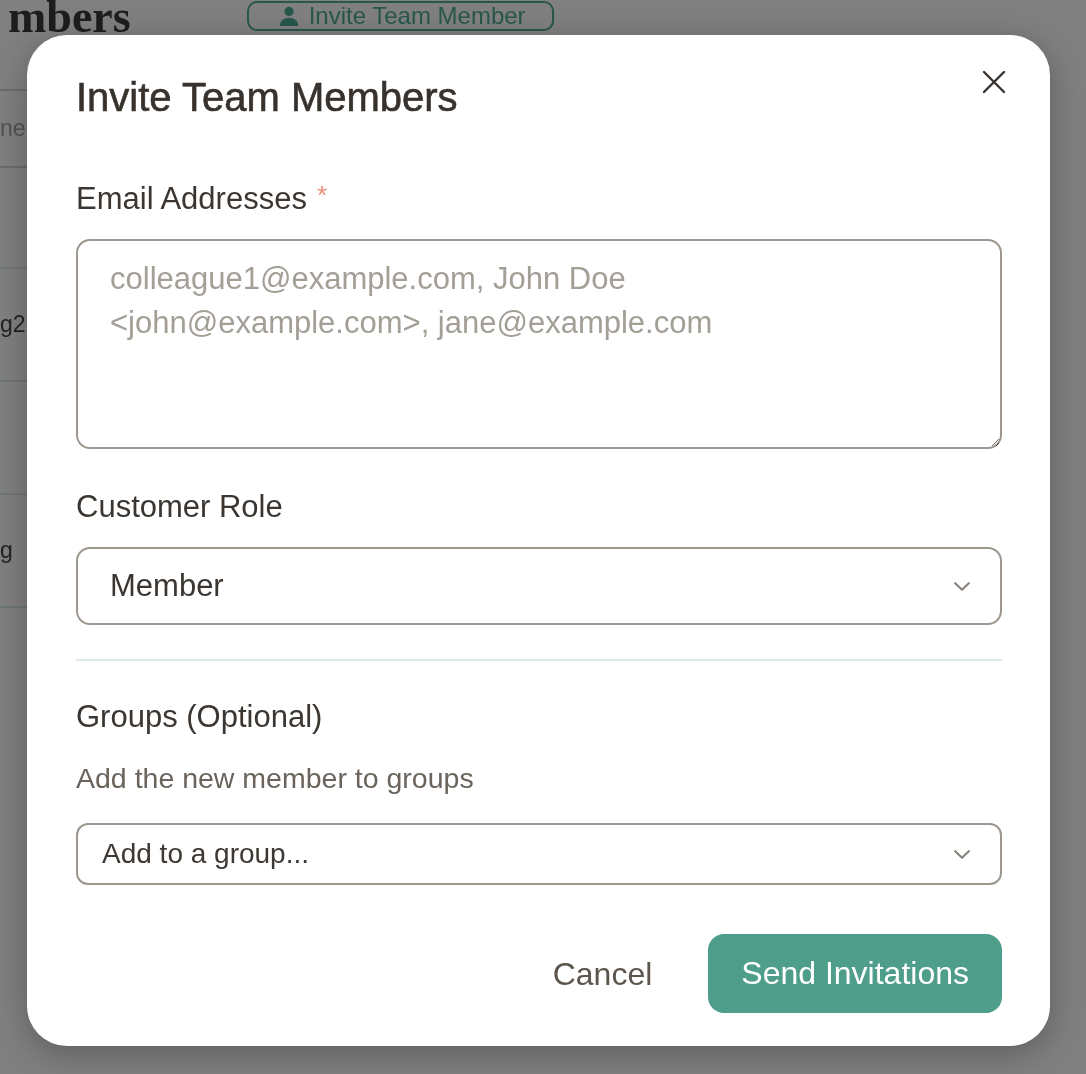 This screenshot has height=1074, width=1086. Describe the element at coordinates (13, 324) in the screenshot. I see `table-cell: g2` at that location.